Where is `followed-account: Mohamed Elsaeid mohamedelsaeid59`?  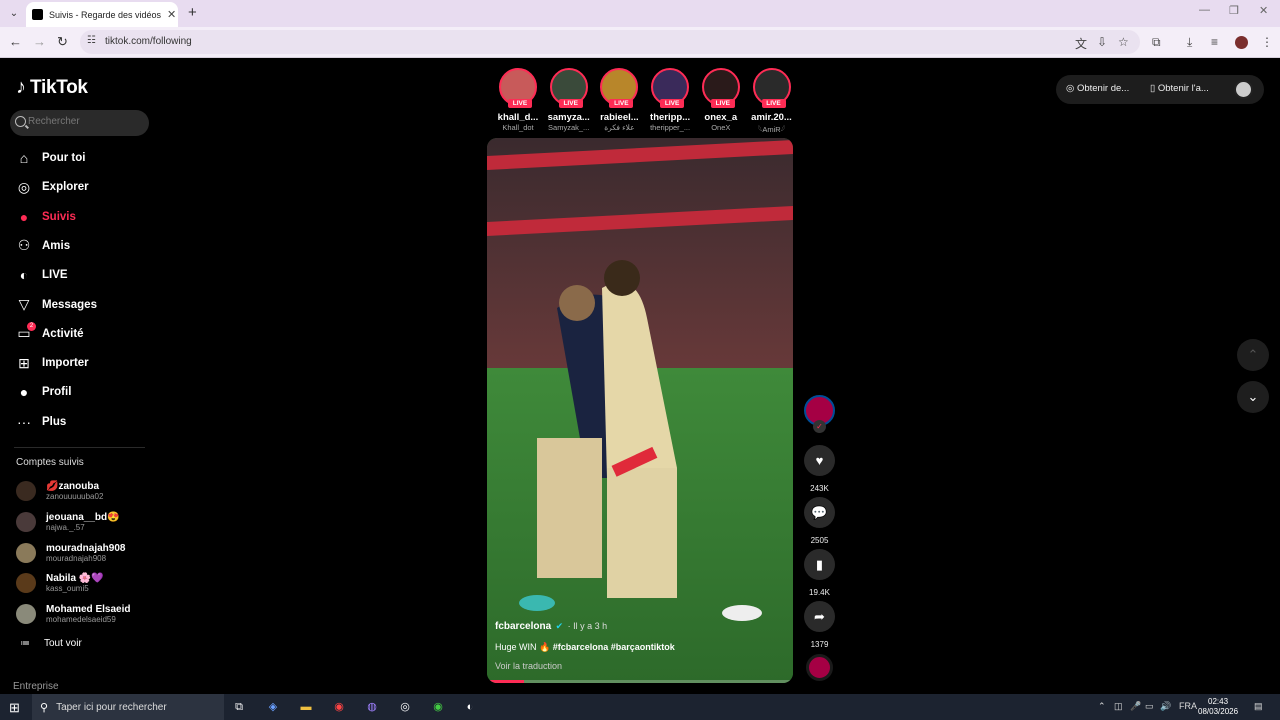 followed-account: Mohamed Elsaeid mohamedelsaeid59 is located at coordinates (73, 614).